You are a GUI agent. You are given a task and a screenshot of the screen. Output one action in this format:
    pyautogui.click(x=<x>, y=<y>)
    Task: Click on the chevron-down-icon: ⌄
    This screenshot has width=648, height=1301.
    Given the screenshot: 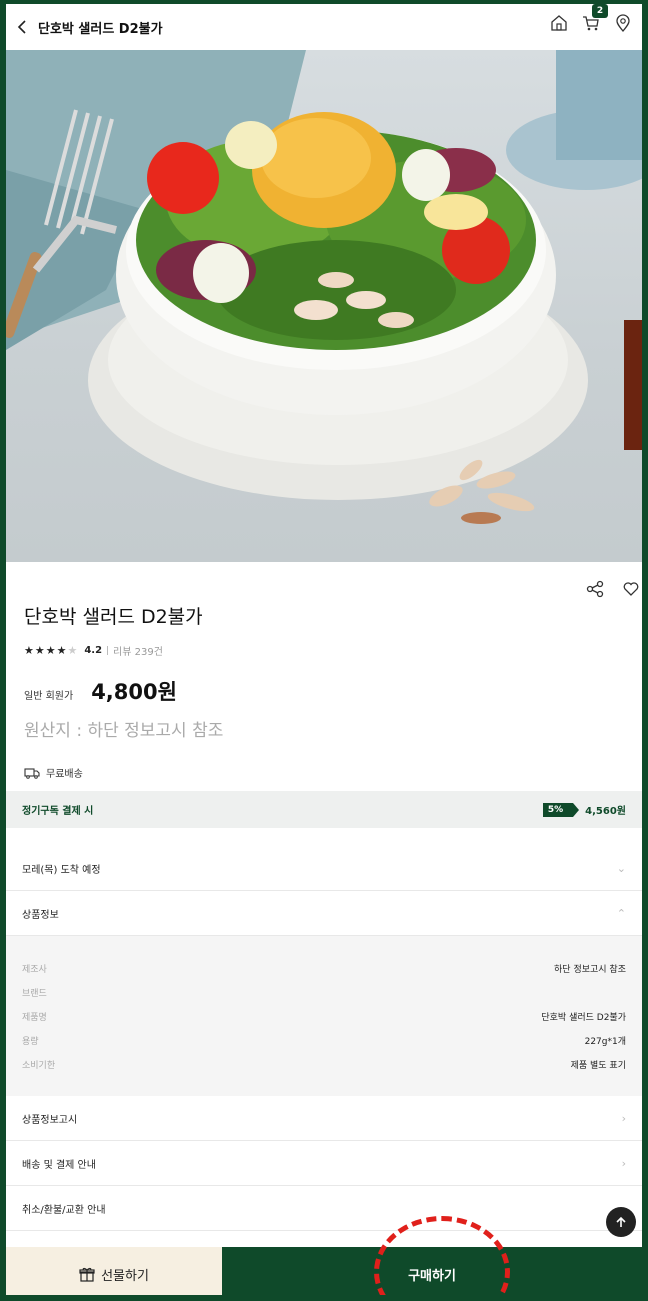 What is the action you would take?
    pyautogui.click(x=621, y=868)
    